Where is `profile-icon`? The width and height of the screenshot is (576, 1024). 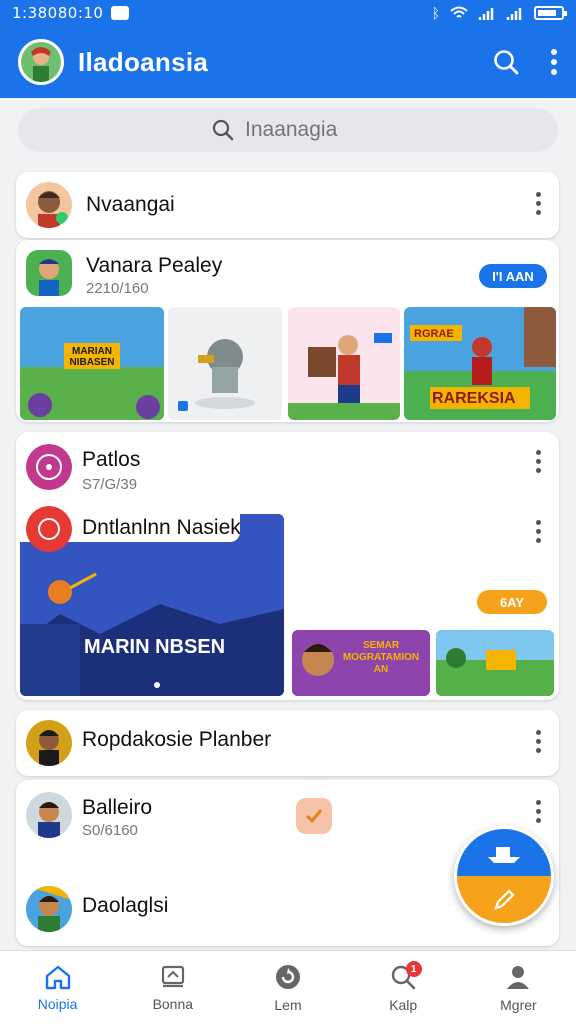 profile-icon is located at coordinates (518, 977).